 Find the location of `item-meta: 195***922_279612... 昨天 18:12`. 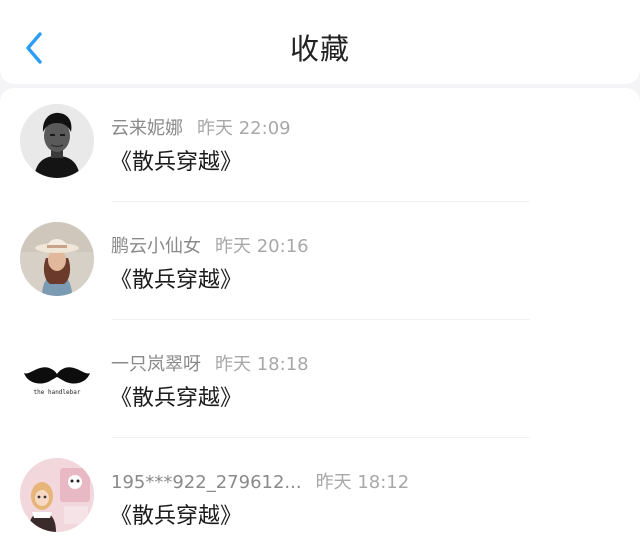

item-meta: 195***922_279612... 昨天 18:12 is located at coordinates (260, 481).